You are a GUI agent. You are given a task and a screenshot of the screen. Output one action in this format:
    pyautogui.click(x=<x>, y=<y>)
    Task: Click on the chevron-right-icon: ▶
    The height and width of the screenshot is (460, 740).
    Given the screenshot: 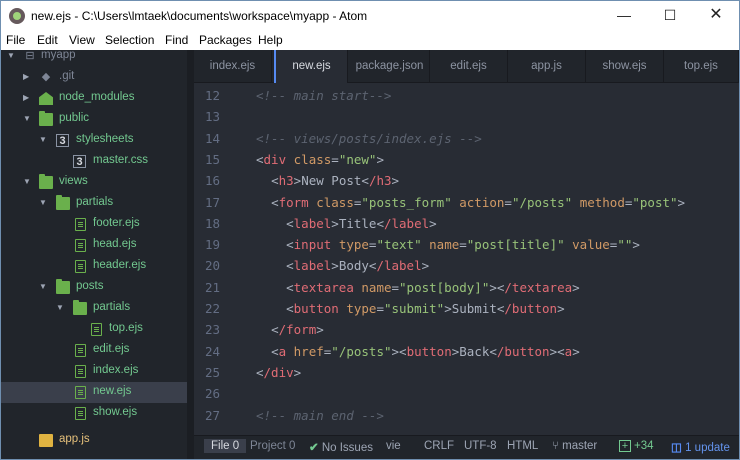 What is the action you would take?
    pyautogui.click(x=26, y=76)
    